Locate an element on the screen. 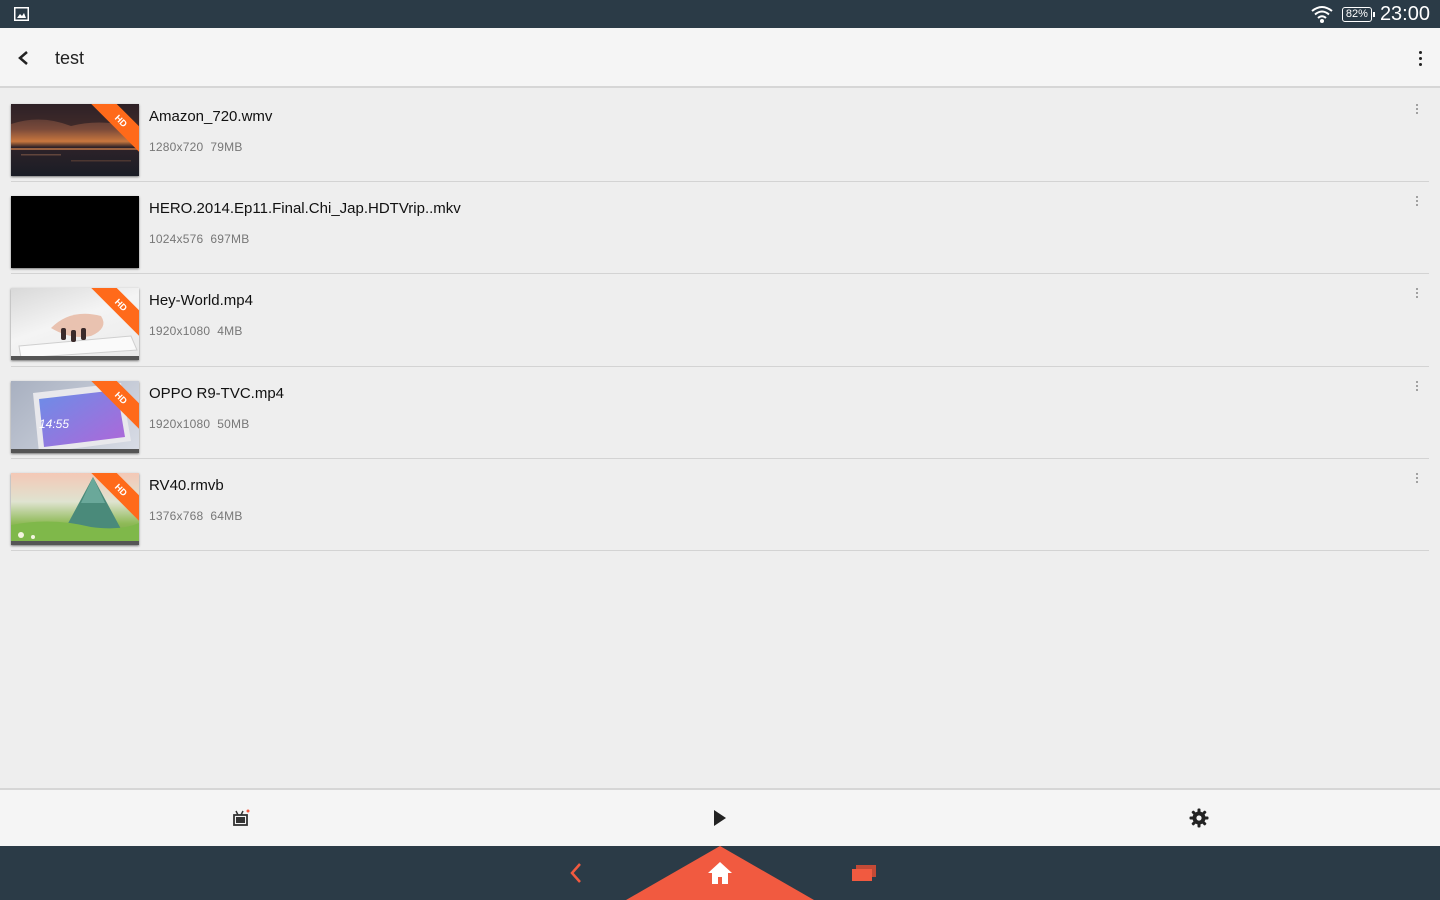 This screenshot has width=1440, height=900. tv-icon is located at coordinates (241, 817).